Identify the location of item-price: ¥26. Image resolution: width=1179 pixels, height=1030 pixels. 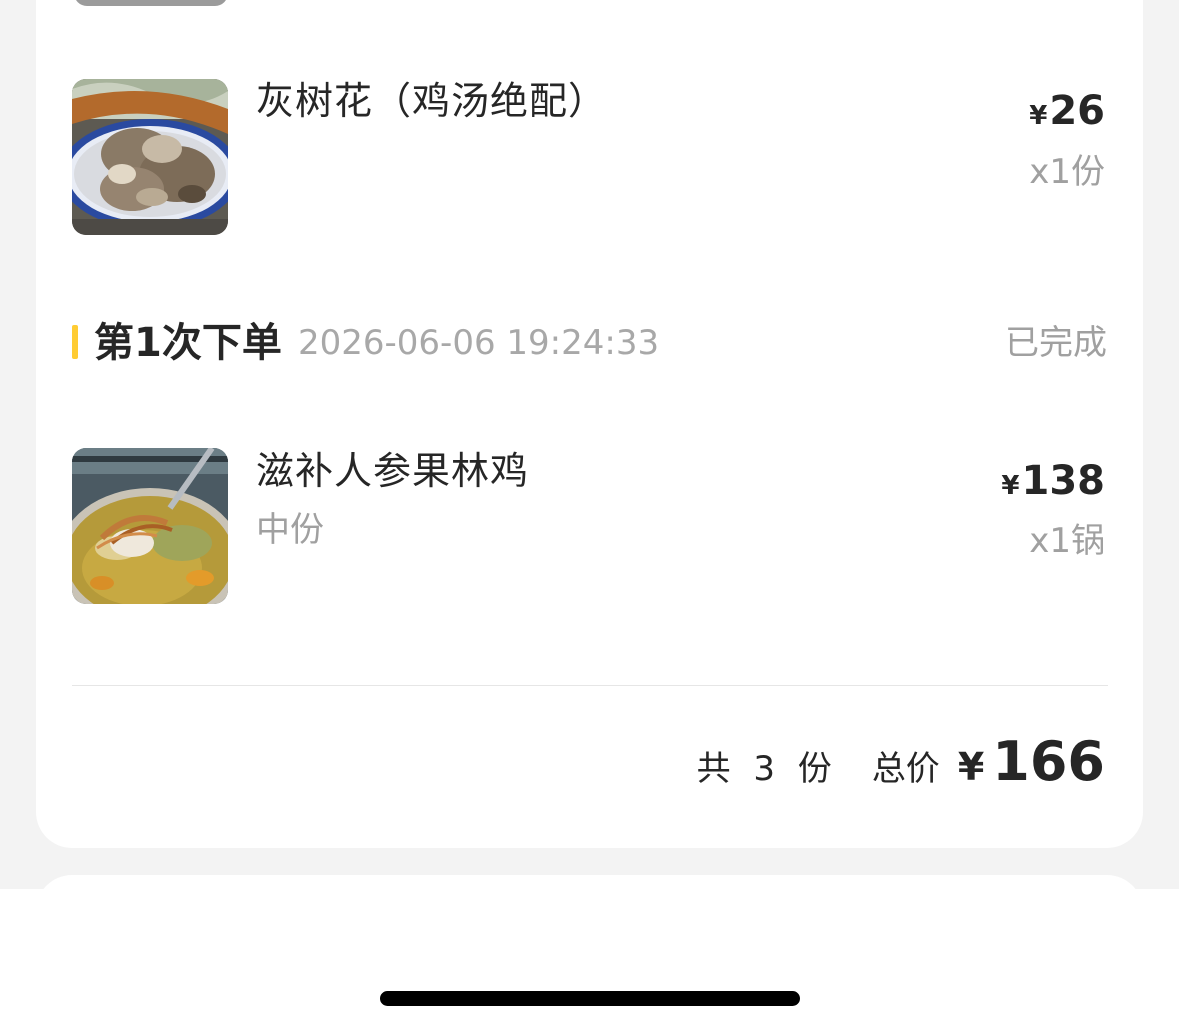
(1067, 113).